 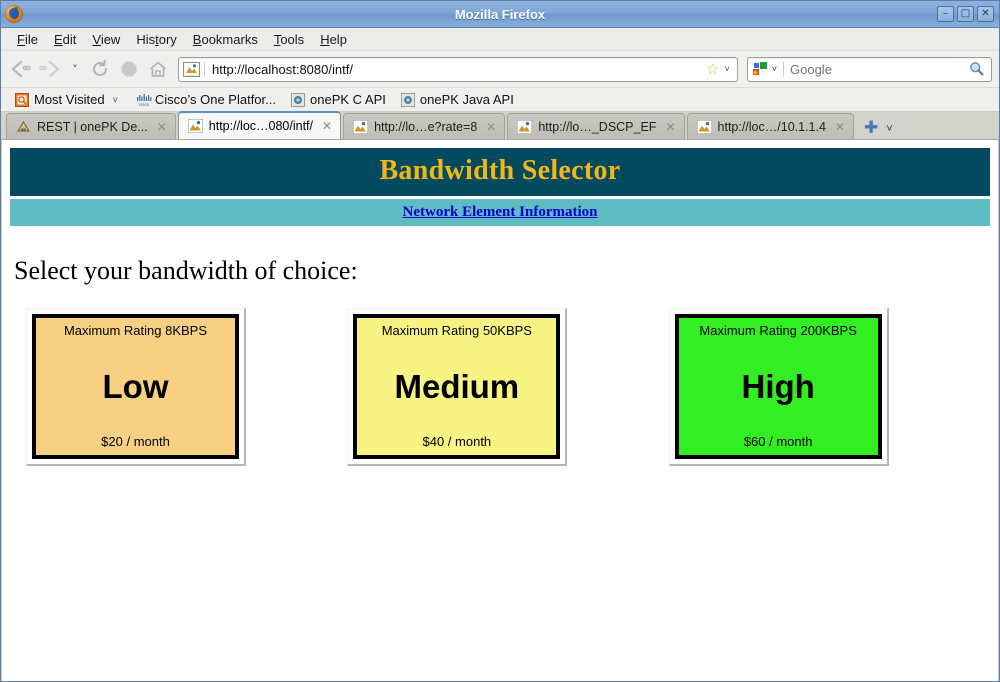 I want to click on bandwidth-card-low: Maximum Rating 8KBPS Low $20 / month, so click(x=136, y=387).